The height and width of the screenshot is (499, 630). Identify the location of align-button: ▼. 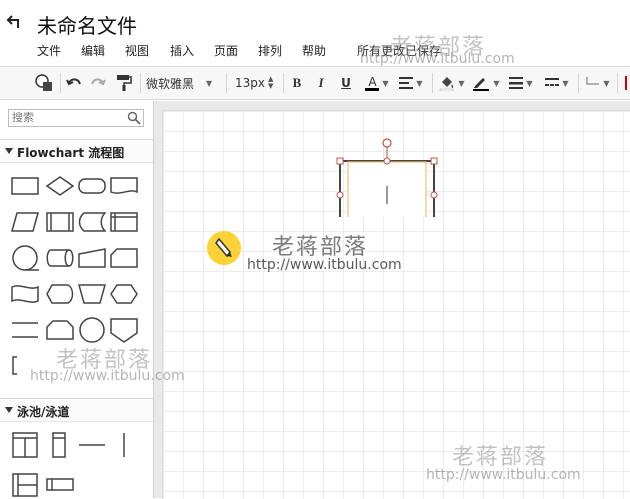
(411, 83).